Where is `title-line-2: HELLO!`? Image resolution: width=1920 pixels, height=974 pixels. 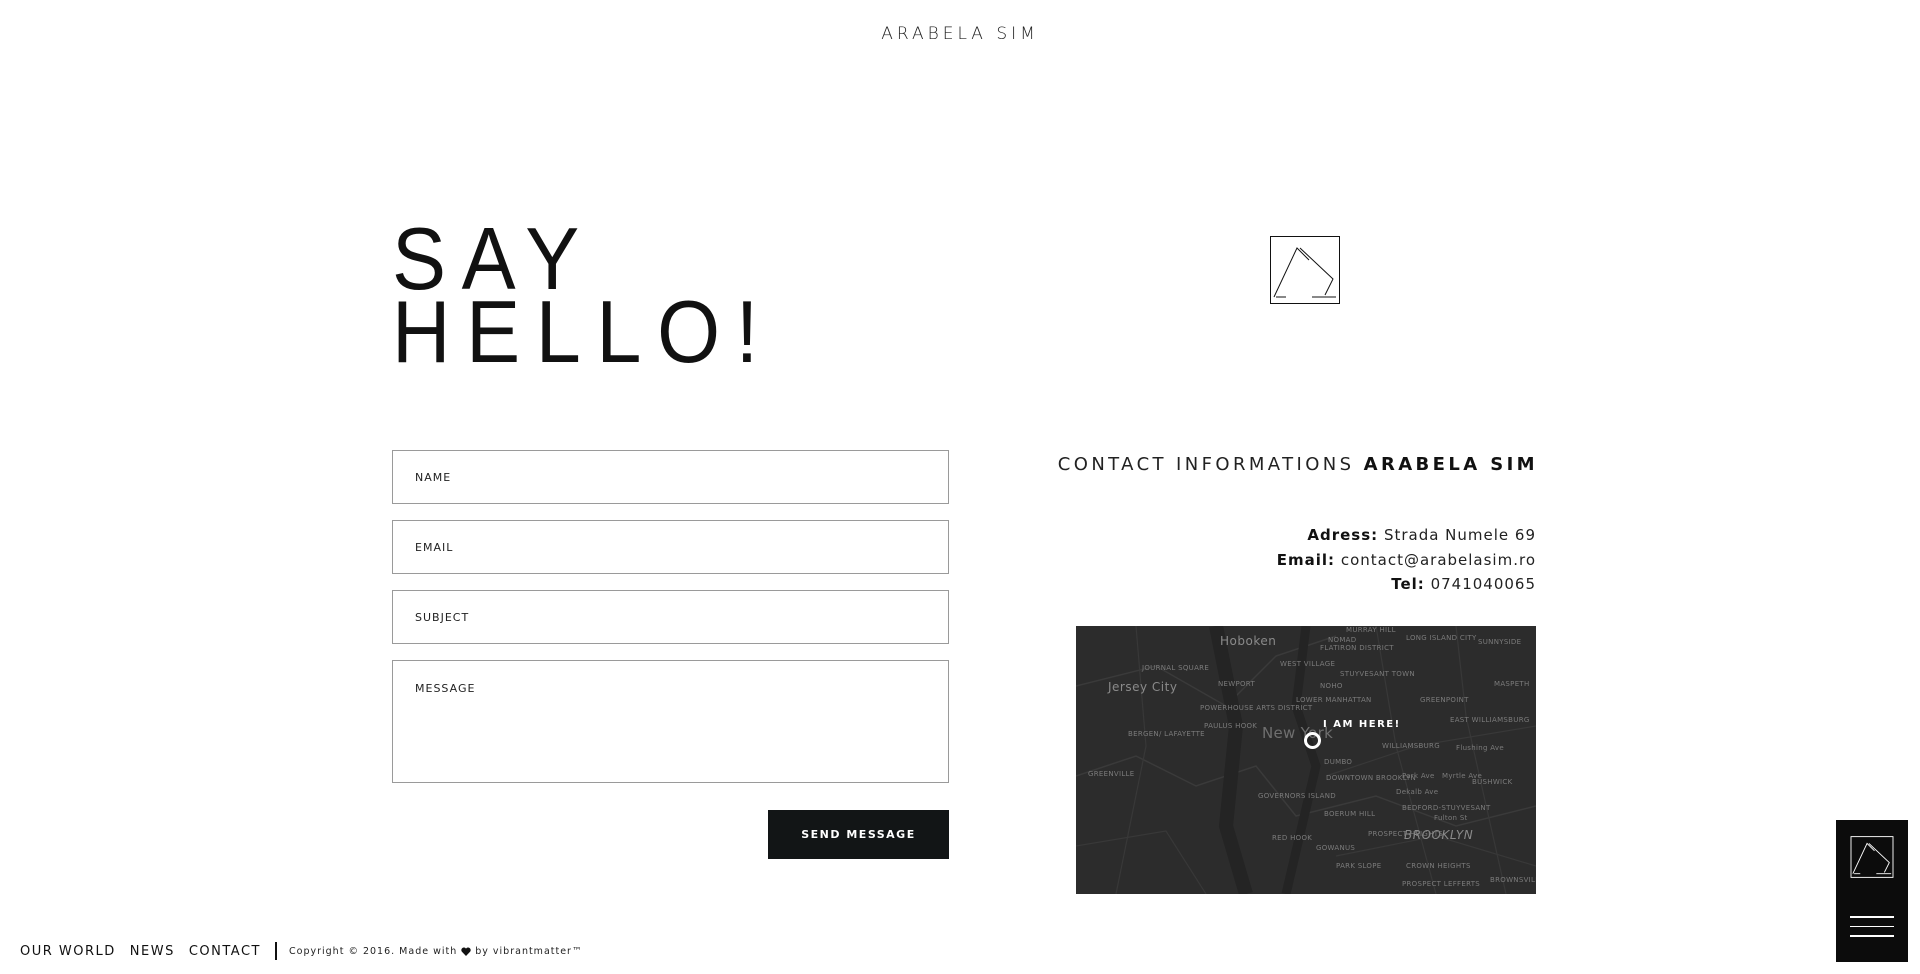 title-line-2: HELLO! is located at coordinates (583, 331).